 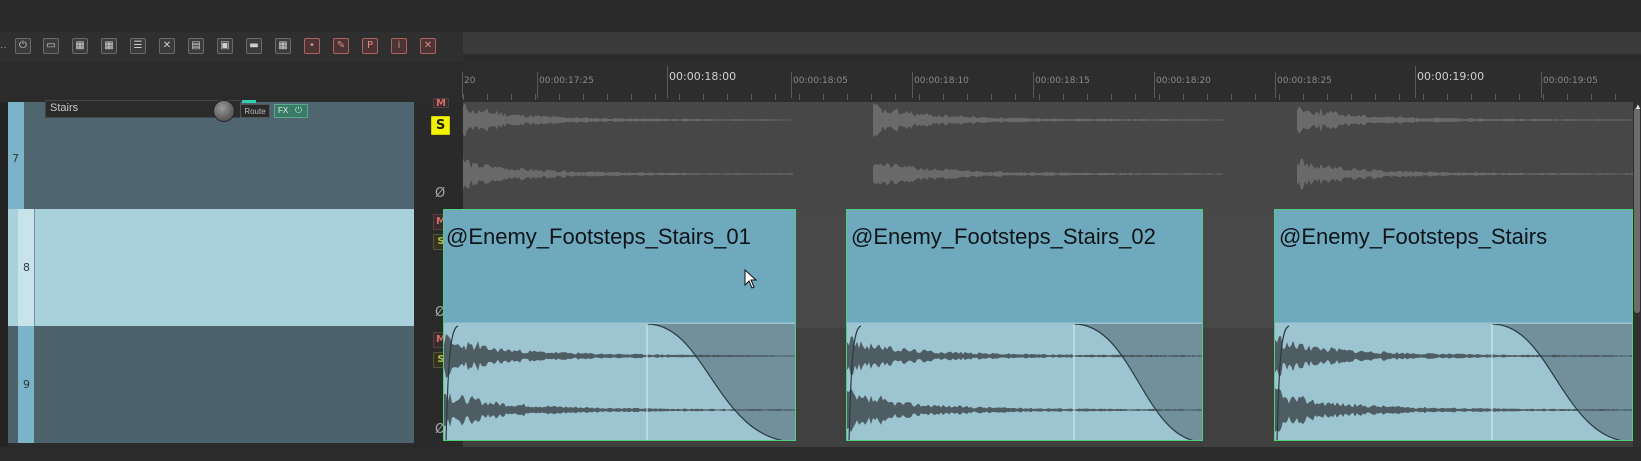 What do you see at coordinates (211, 267) in the screenshot?
I see `track-8-panel: 8` at bounding box center [211, 267].